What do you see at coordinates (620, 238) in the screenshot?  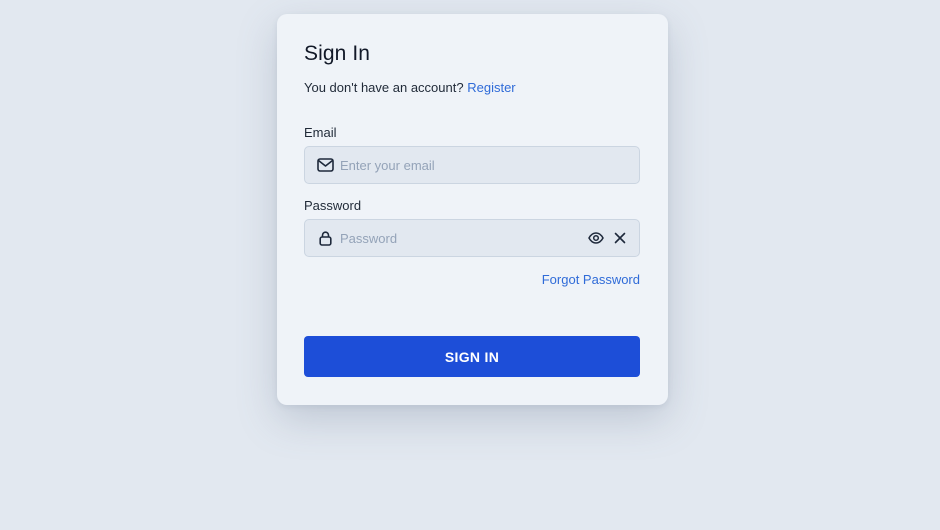 I see `close-icon` at bounding box center [620, 238].